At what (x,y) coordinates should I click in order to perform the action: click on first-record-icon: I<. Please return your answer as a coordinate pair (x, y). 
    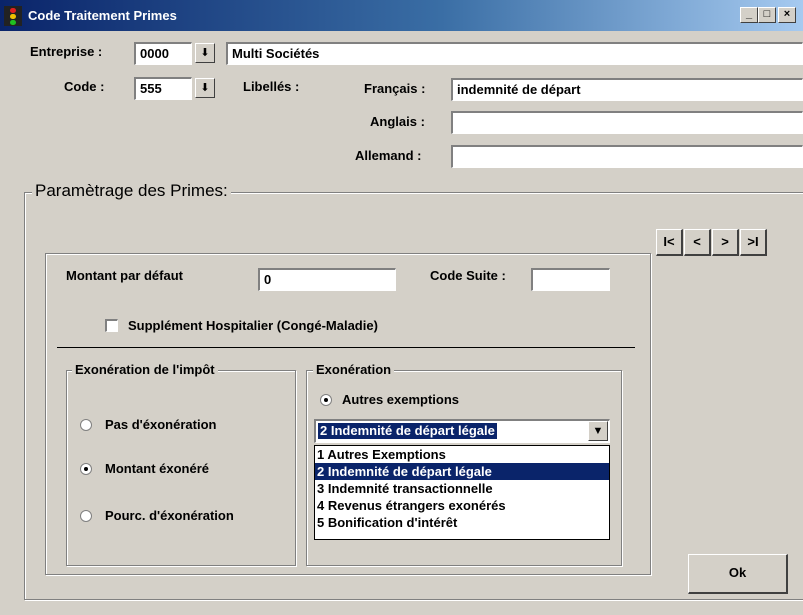
    Looking at the image, I should click on (669, 241).